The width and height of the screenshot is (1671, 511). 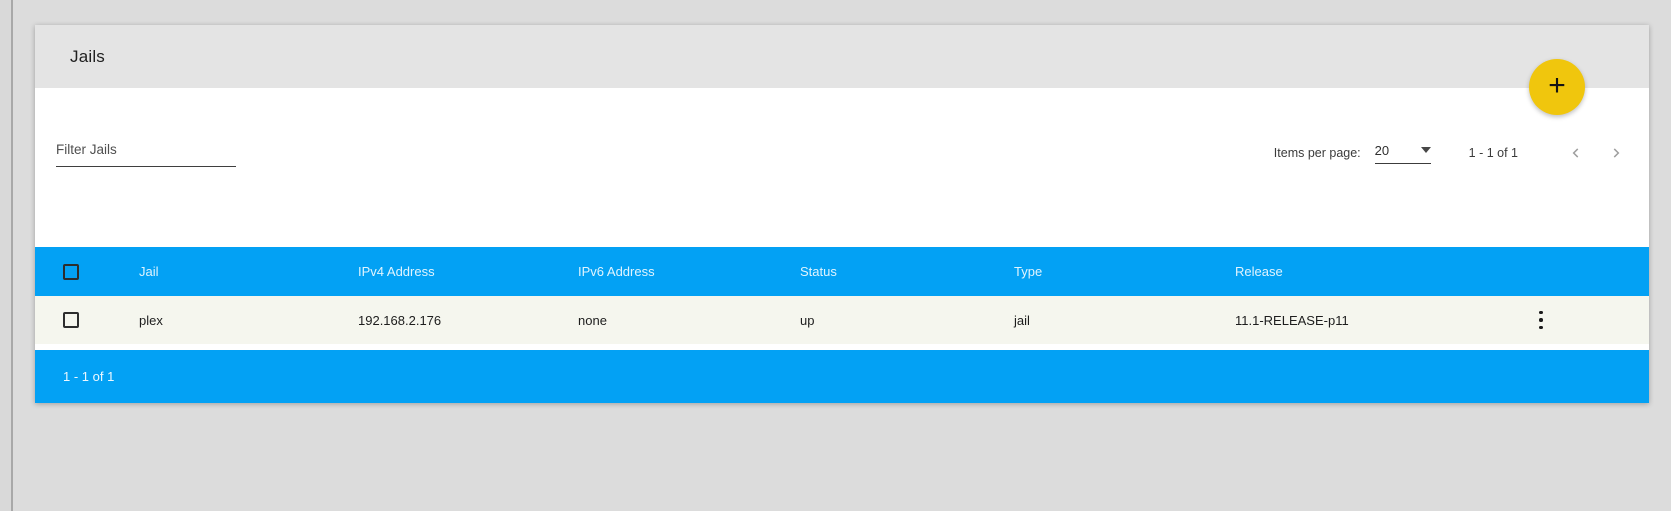 What do you see at coordinates (1451, 153) in the screenshot?
I see `paginator: Items per page: 20 1 - 1 of 1` at bounding box center [1451, 153].